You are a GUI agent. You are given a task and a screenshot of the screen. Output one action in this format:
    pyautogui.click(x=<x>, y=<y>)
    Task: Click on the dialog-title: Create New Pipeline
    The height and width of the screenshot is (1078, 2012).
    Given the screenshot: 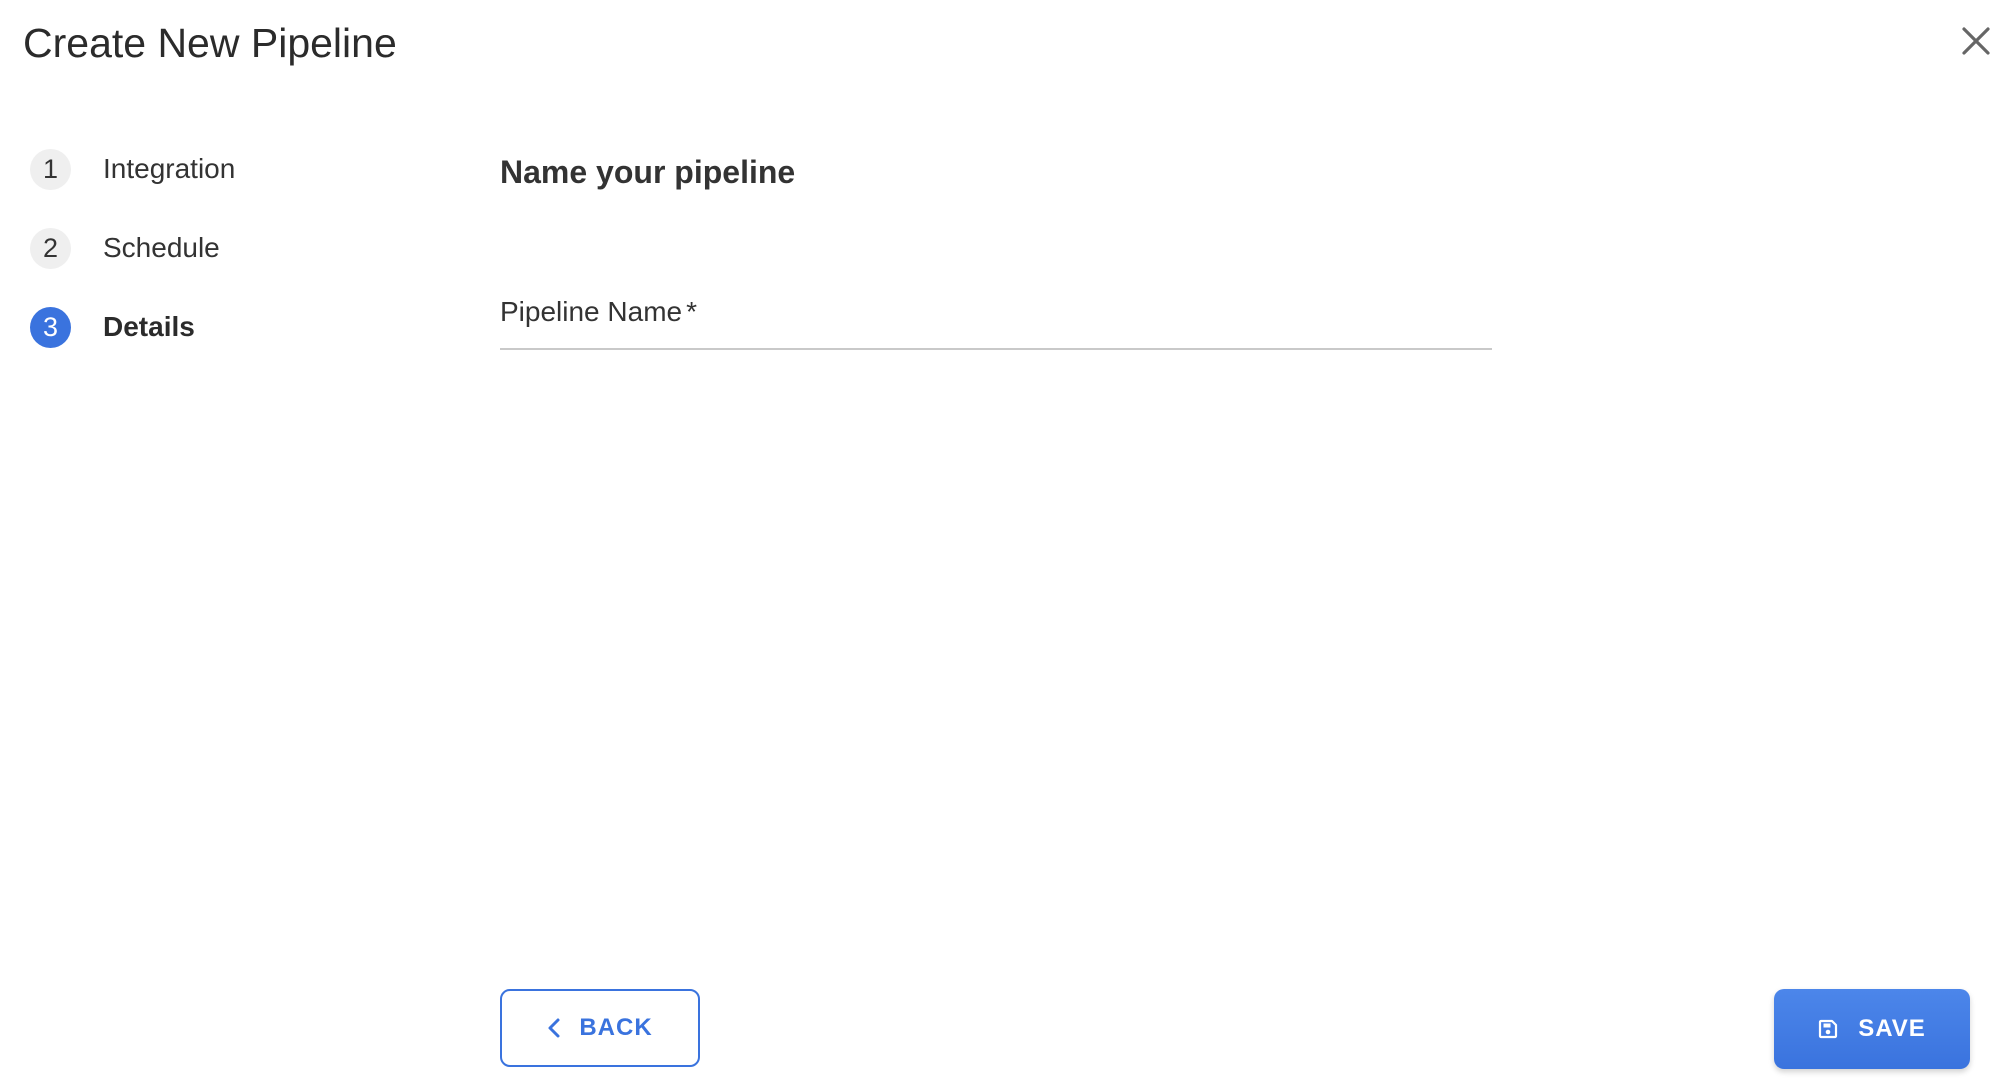 What is the action you would take?
    pyautogui.click(x=210, y=43)
    